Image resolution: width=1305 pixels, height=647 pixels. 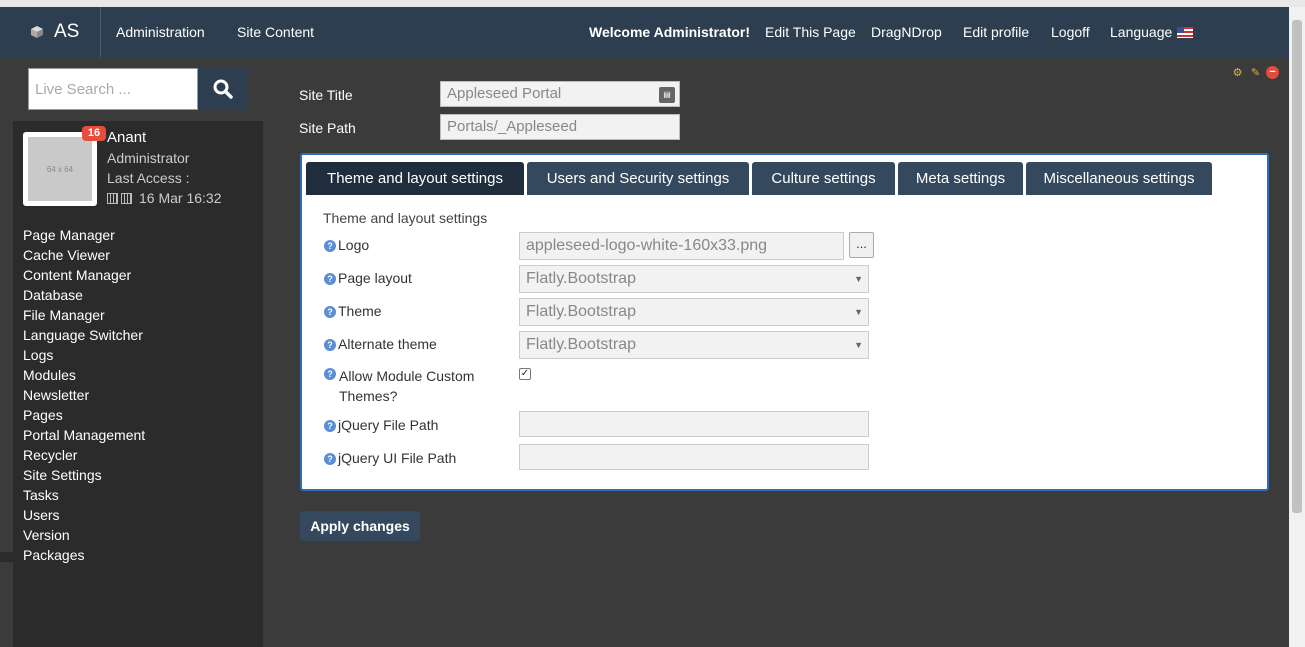 What do you see at coordinates (397, 458) in the screenshot?
I see `jquery-ui-label: jQuery UI File Path` at bounding box center [397, 458].